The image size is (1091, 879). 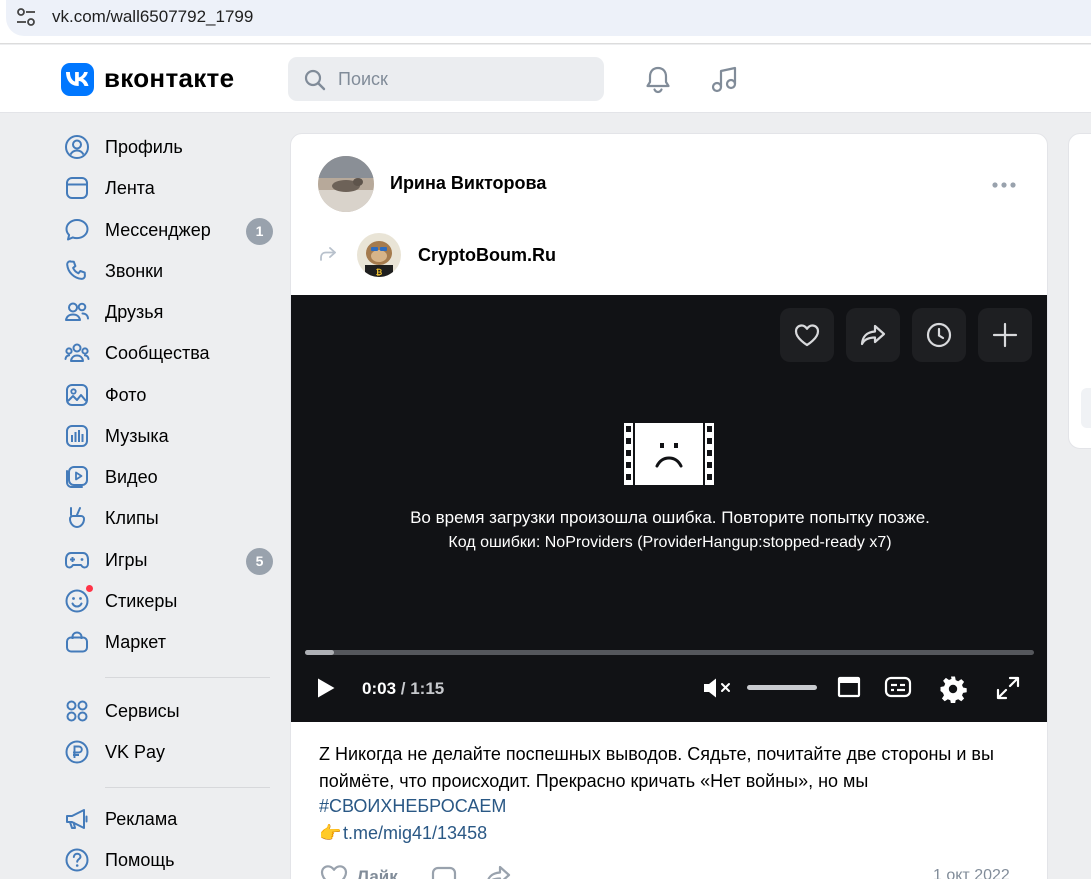 I want to click on site-settings-icon, so click(x=26, y=17).